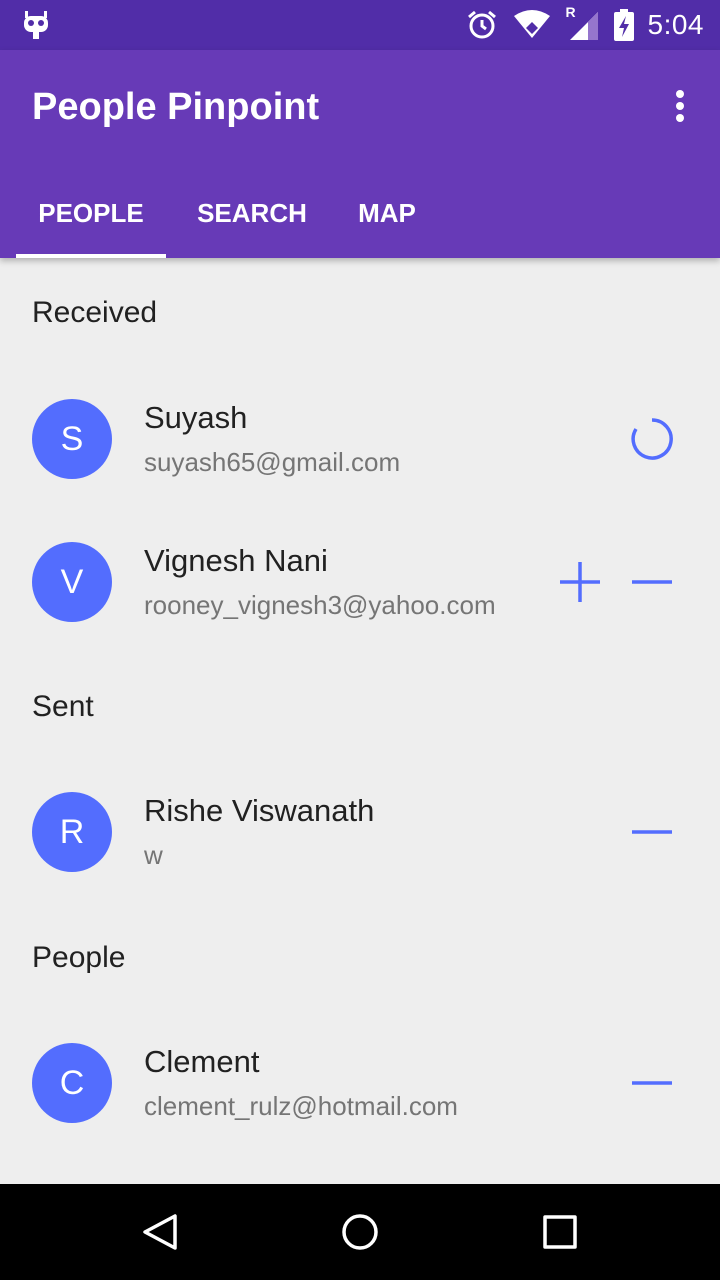 The image size is (720, 1280). Describe the element at coordinates (360, 582) in the screenshot. I see `list-item: V Vignesh Nani rooney_vignesh3@yahoo.com` at that location.